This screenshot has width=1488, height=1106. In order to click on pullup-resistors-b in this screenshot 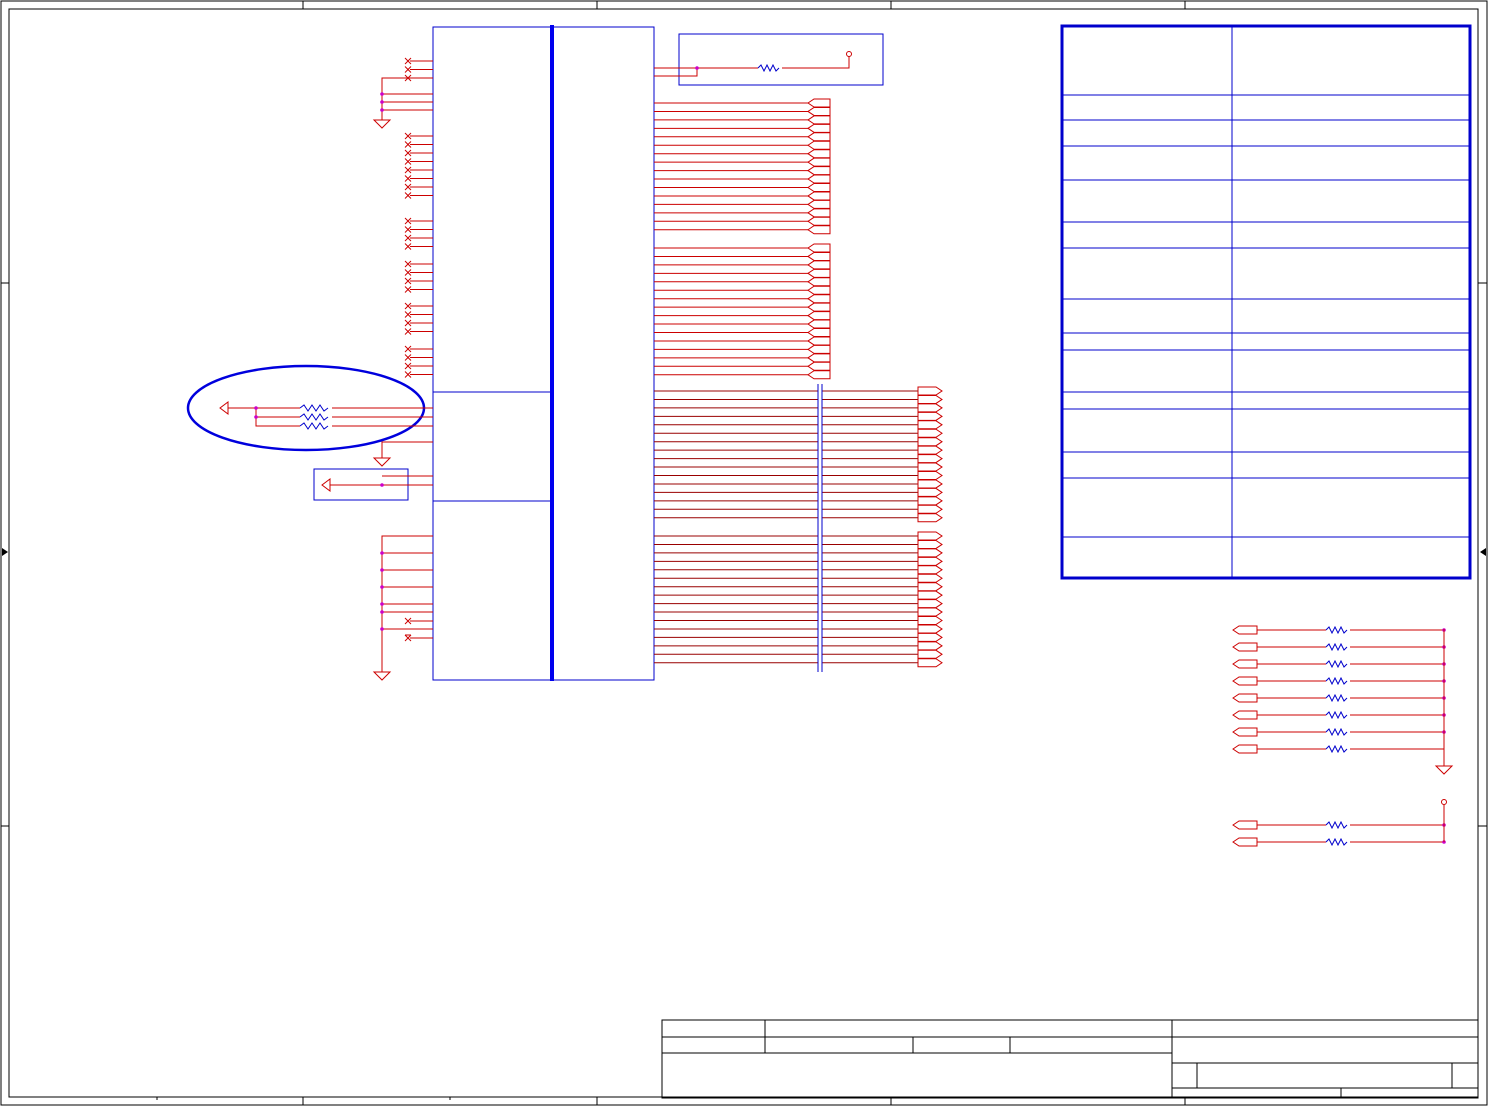, I will do `click(1339, 823)`.